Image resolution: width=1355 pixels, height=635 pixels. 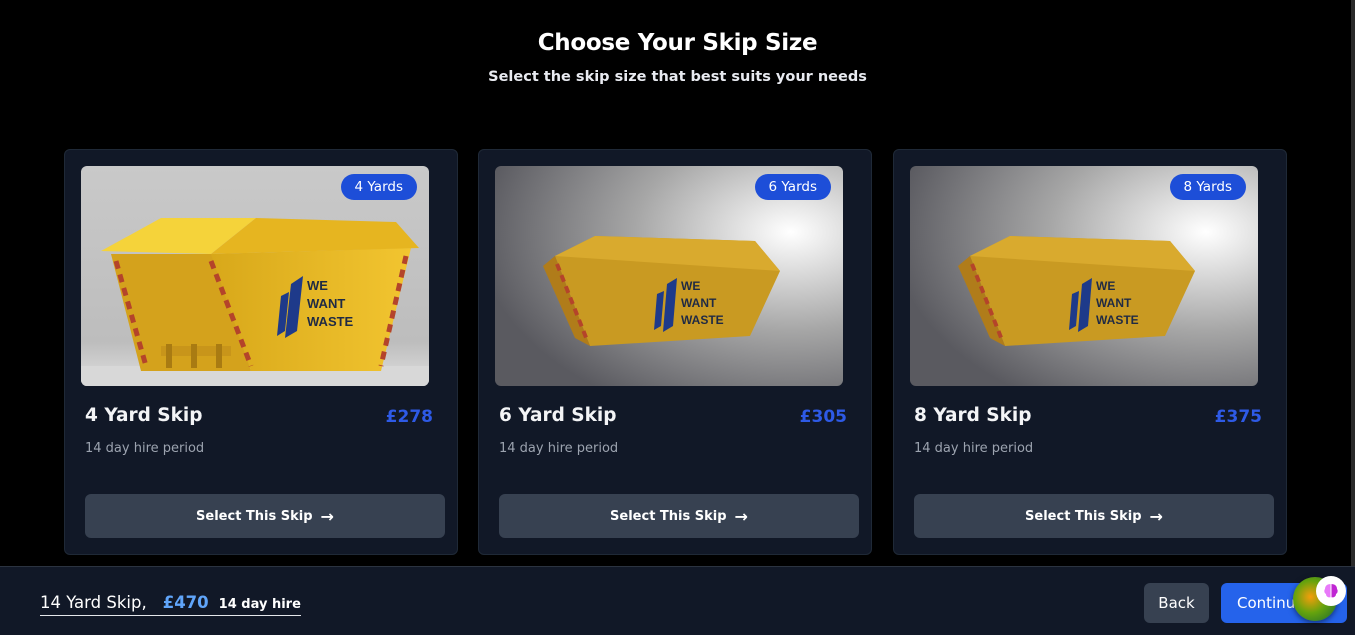 I want to click on skip-image: WE WANT WASTE 8 Yards, so click(x=1084, y=276).